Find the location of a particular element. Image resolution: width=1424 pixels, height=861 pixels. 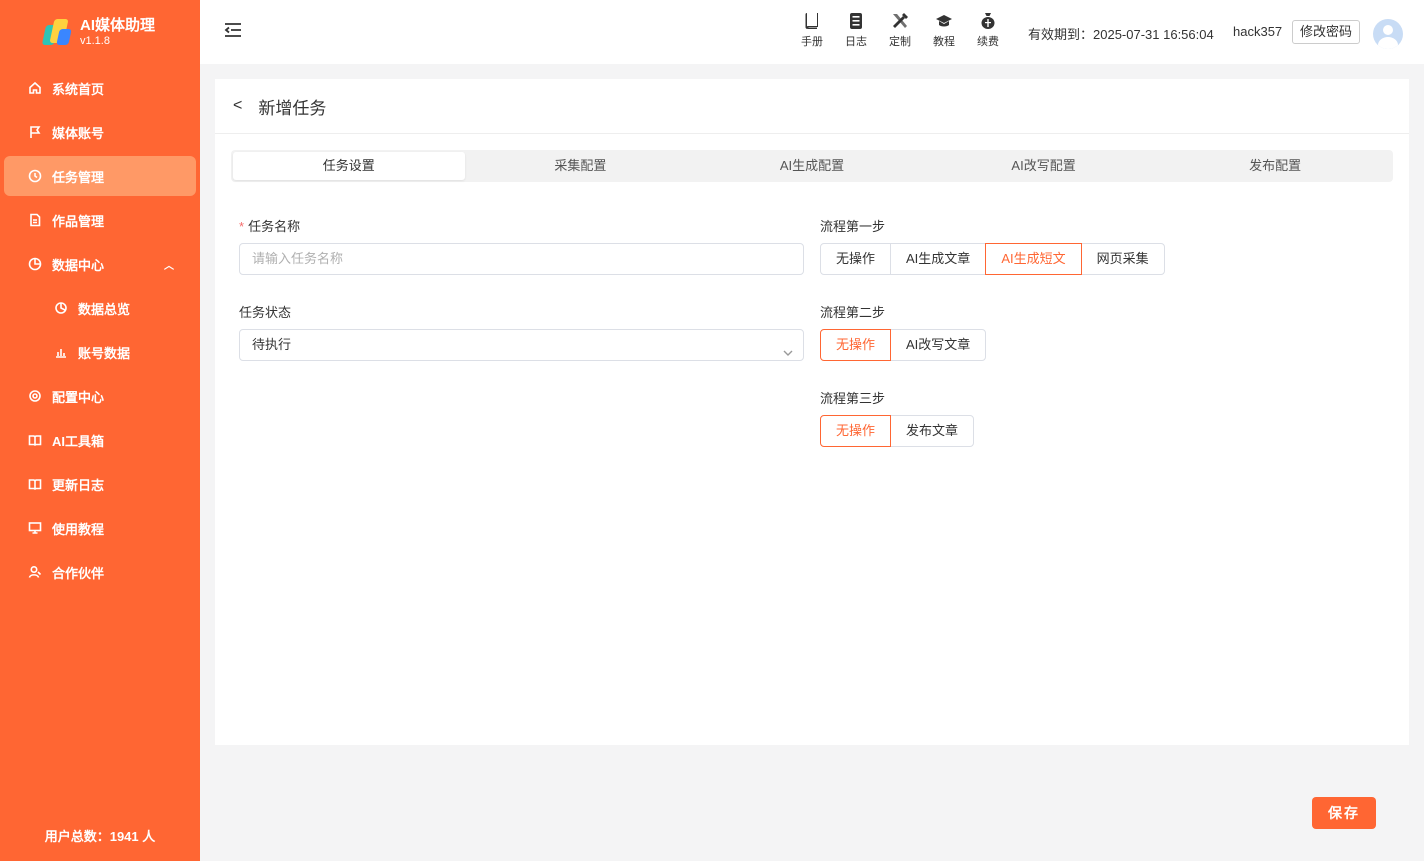

task-status-select: 待执行 is located at coordinates (521, 345).